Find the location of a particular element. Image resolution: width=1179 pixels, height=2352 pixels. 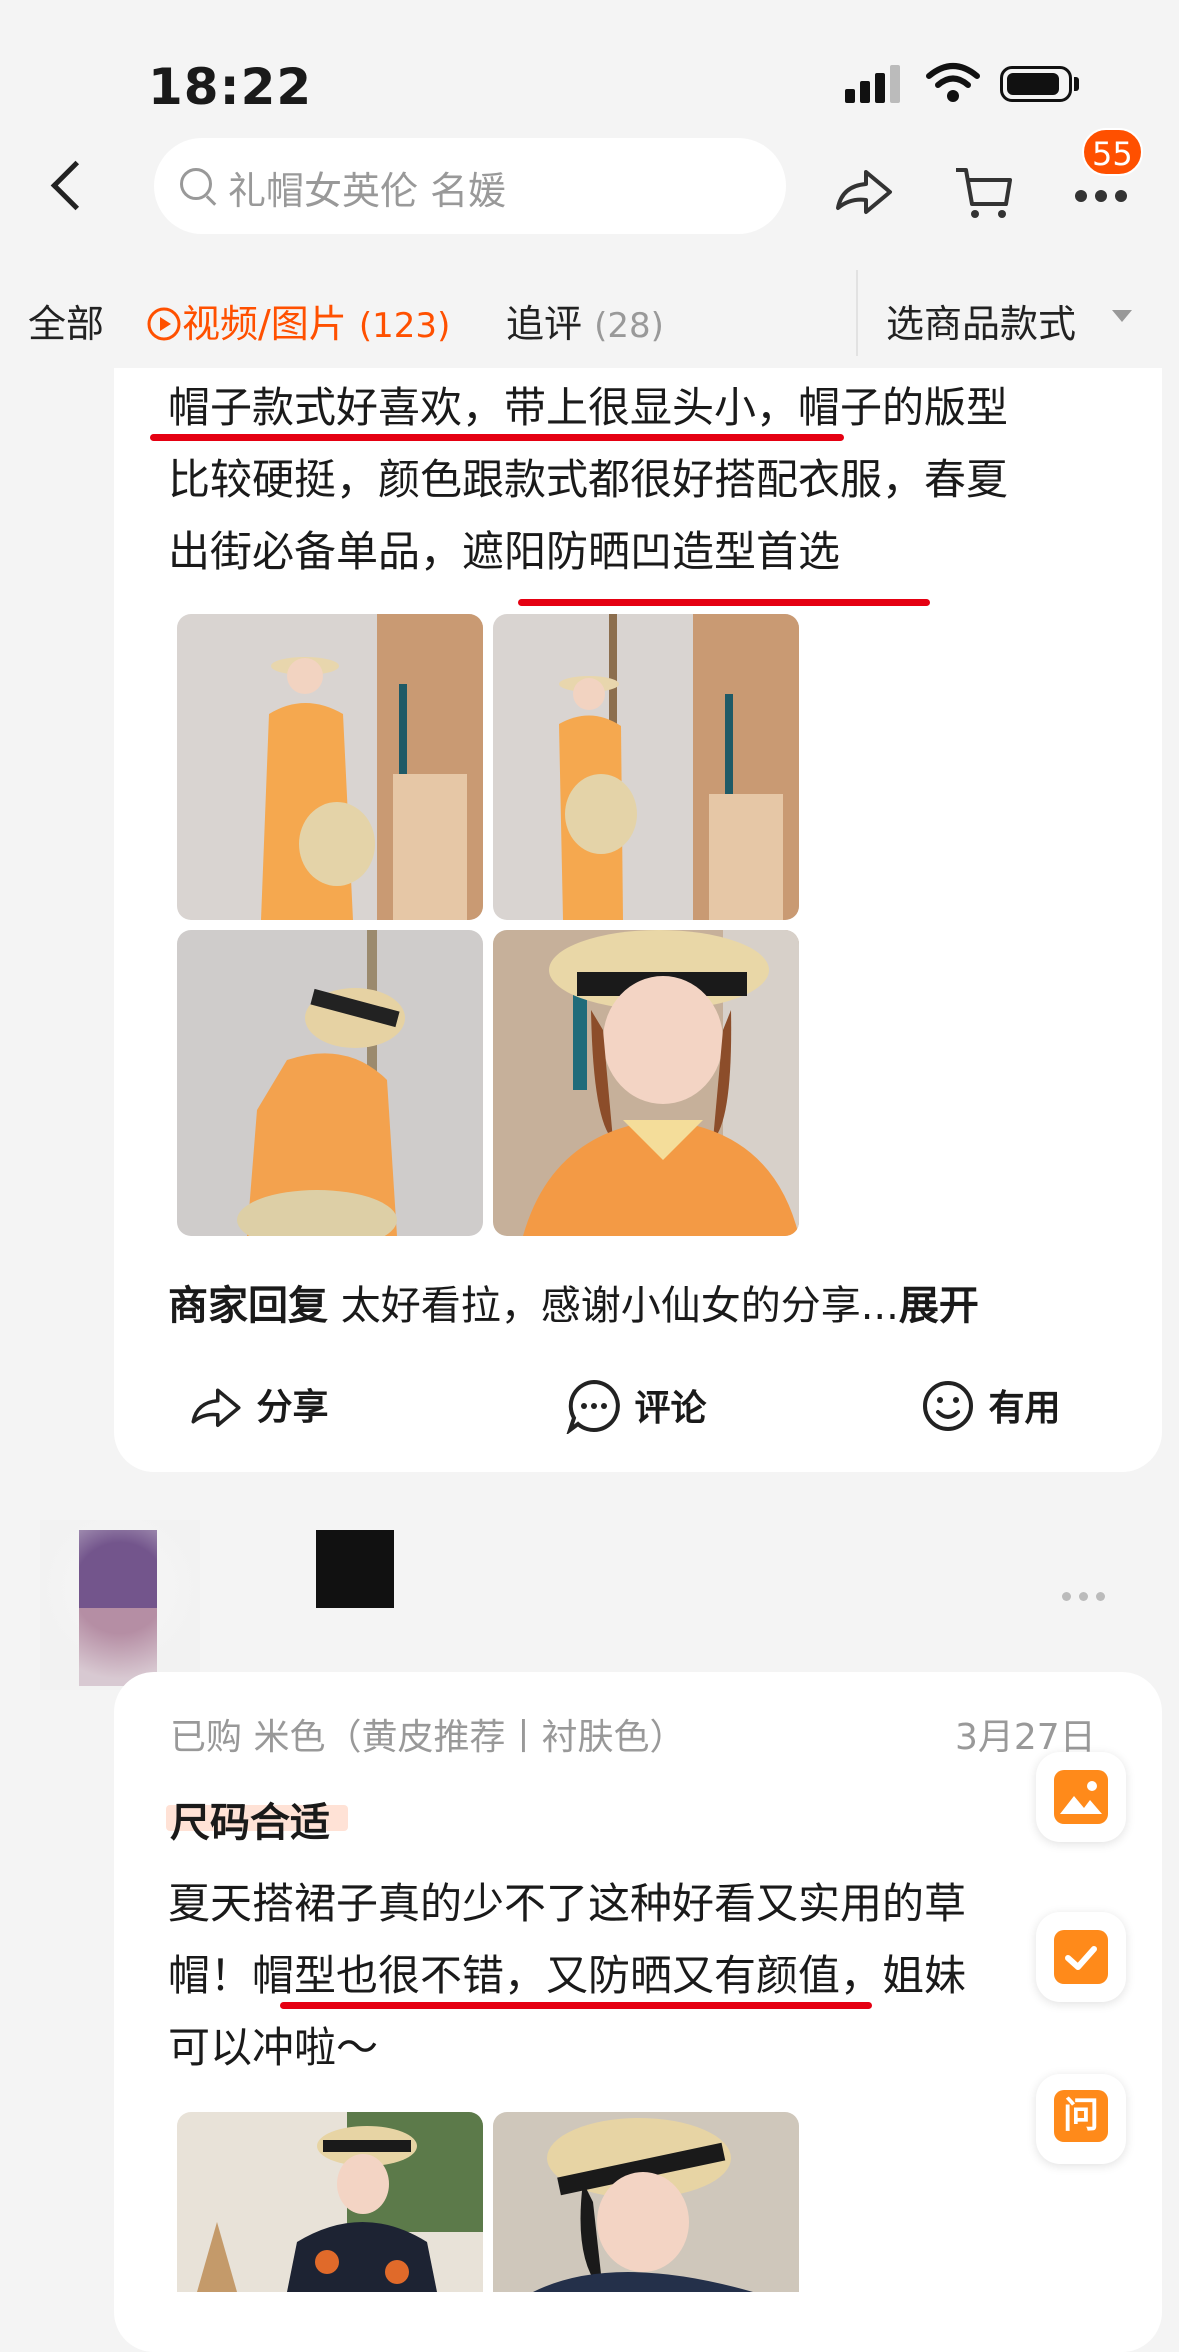

useful-label: 有用 is located at coordinates (1024, 1408).